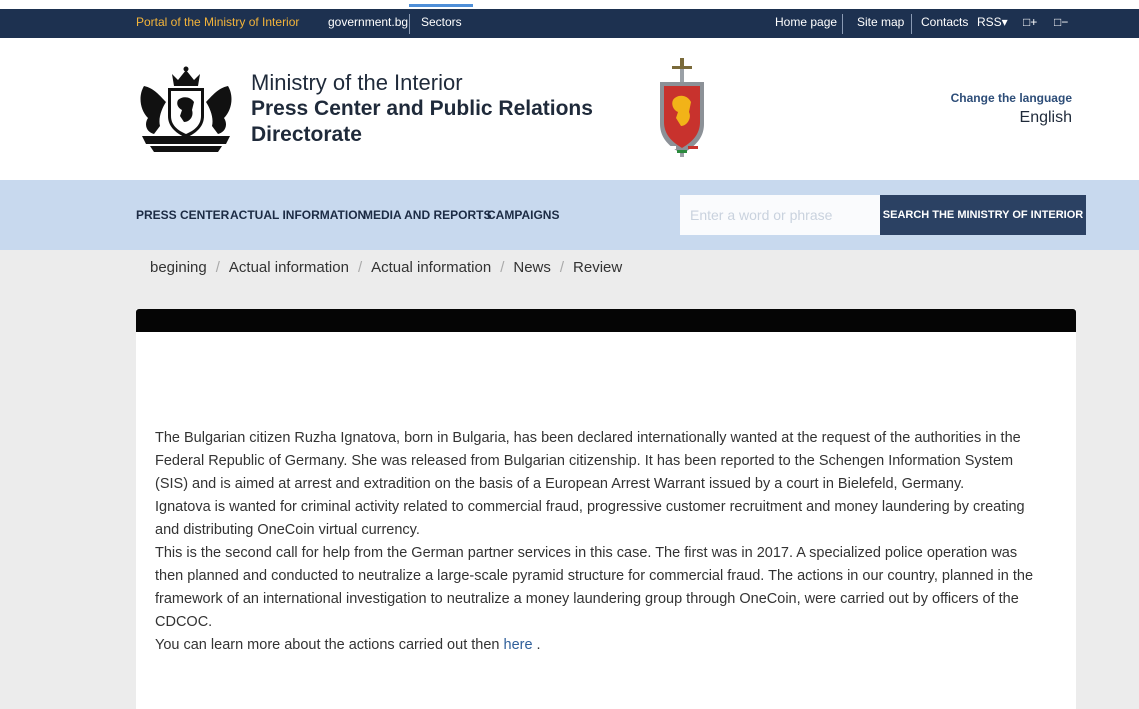  I want to click on breadcrumb-item-news: News, so click(532, 267).